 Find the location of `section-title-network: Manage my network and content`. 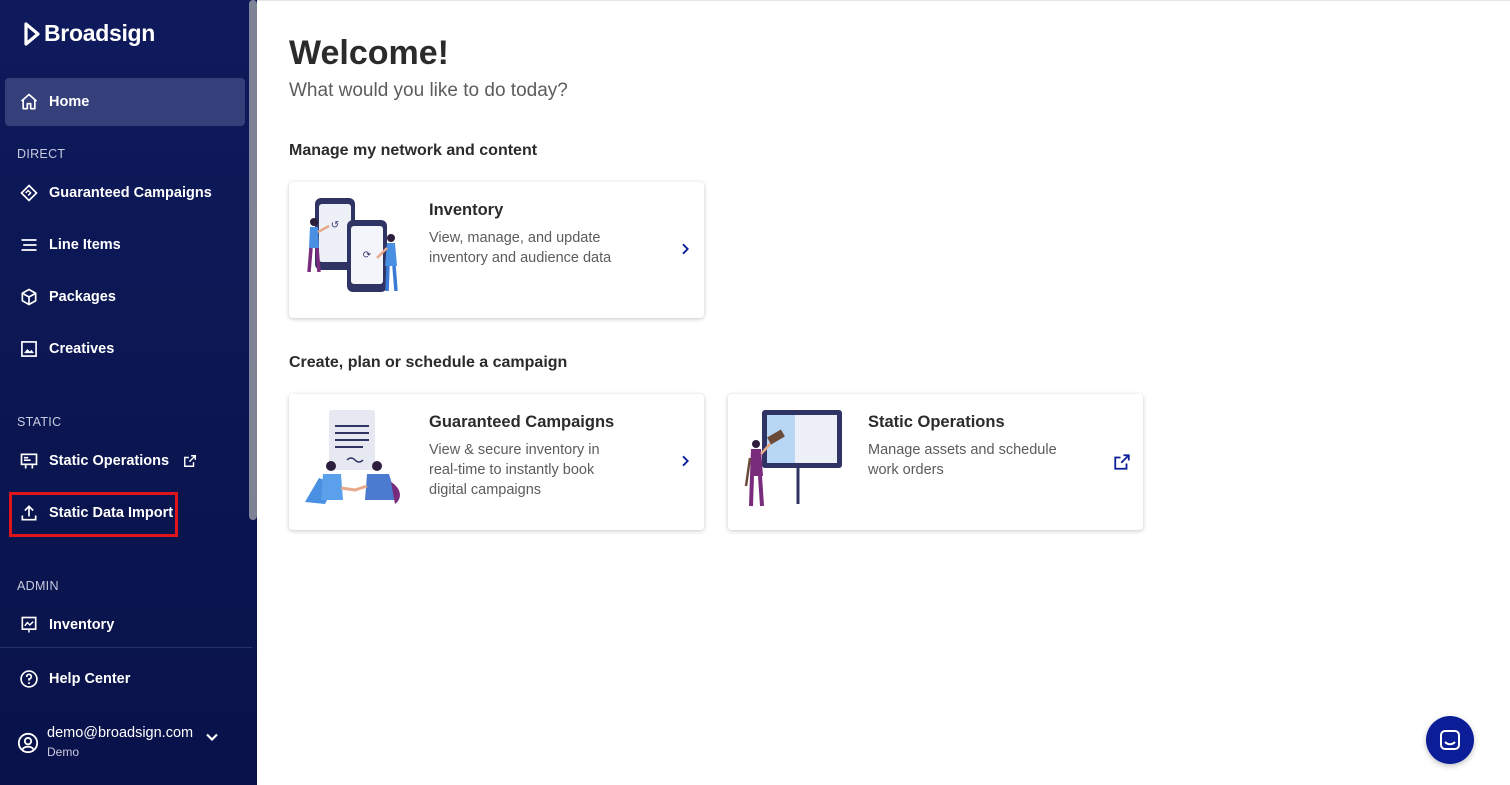

section-title-network: Manage my network and content is located at coordinates (413, 150).